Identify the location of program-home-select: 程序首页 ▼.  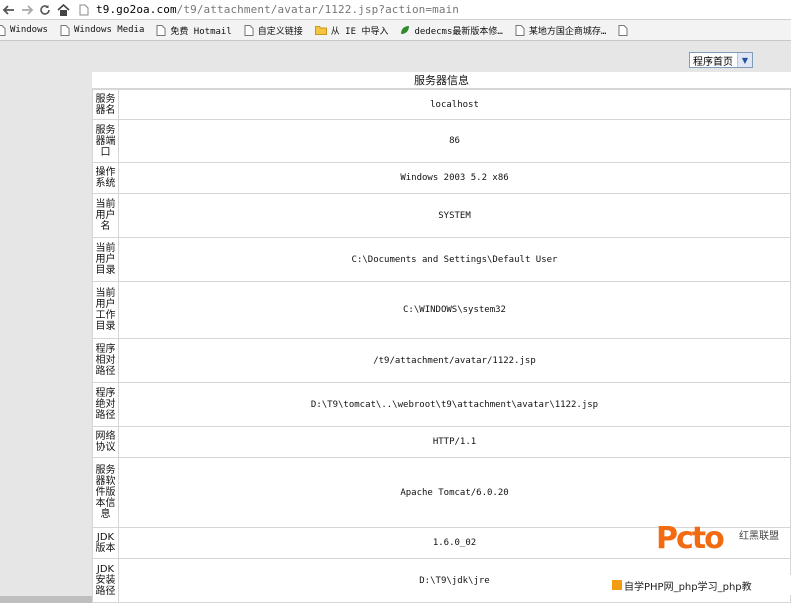
(721, 60).